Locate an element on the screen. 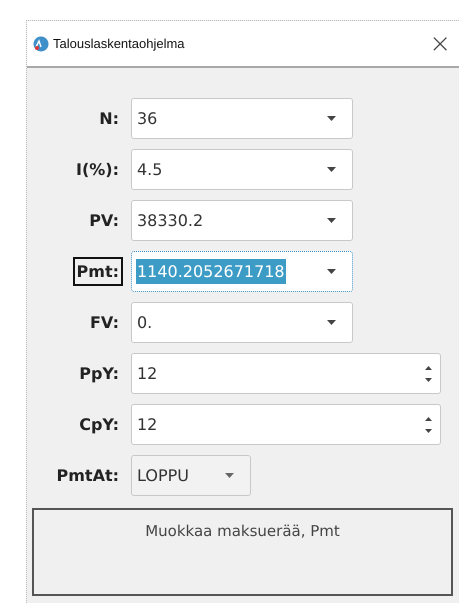 The width and height of the screenshot is (459, 603). close-button: × is located at coordinates (440, 43).